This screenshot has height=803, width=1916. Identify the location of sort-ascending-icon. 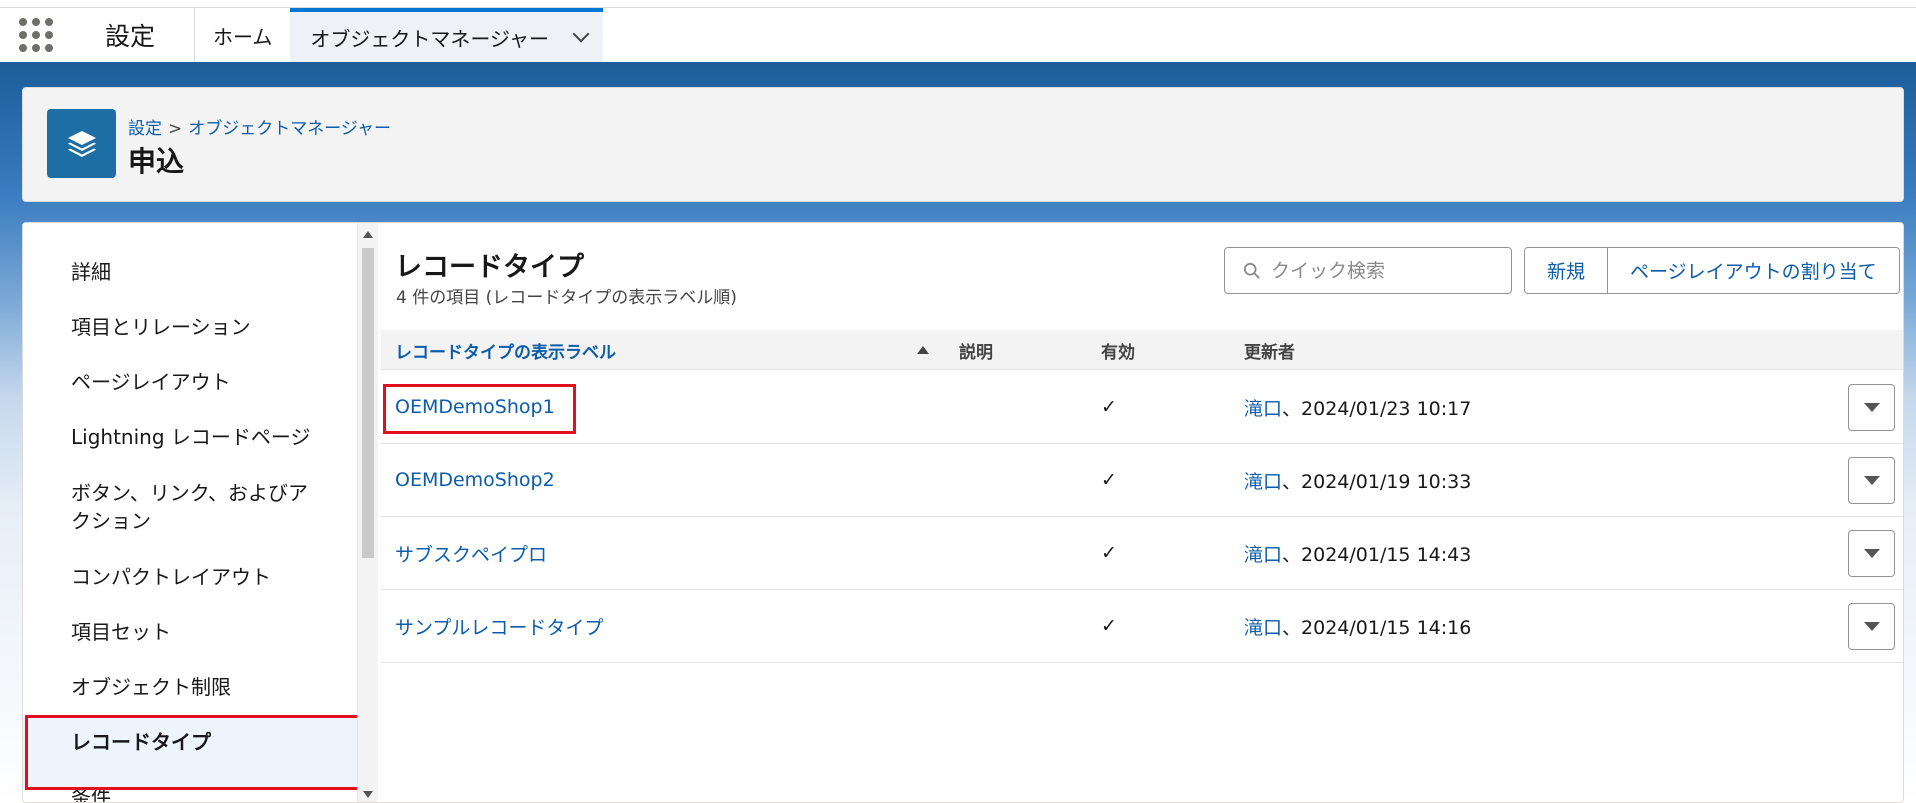
(923, 350).